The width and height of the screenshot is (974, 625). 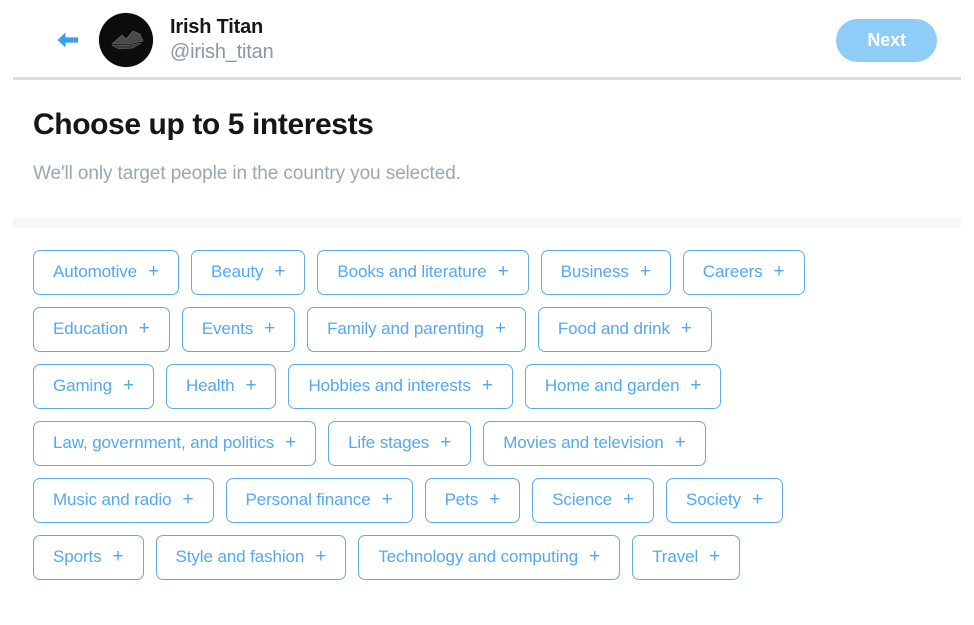 I want to click on interest-chip-science: Science +, so click(x=593, y=500).